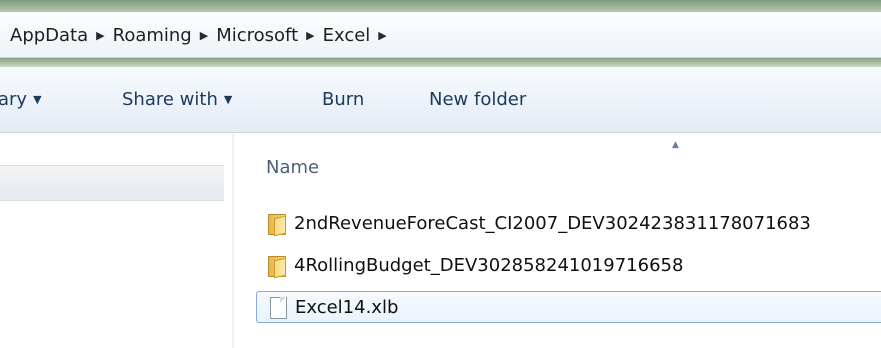 Image resolution: width=881 pixels, height=348 pixels. Describe the element at coordinates (568, 307) in the screenshot. I see `list-item-selected: Excel14.xlb` at that location.